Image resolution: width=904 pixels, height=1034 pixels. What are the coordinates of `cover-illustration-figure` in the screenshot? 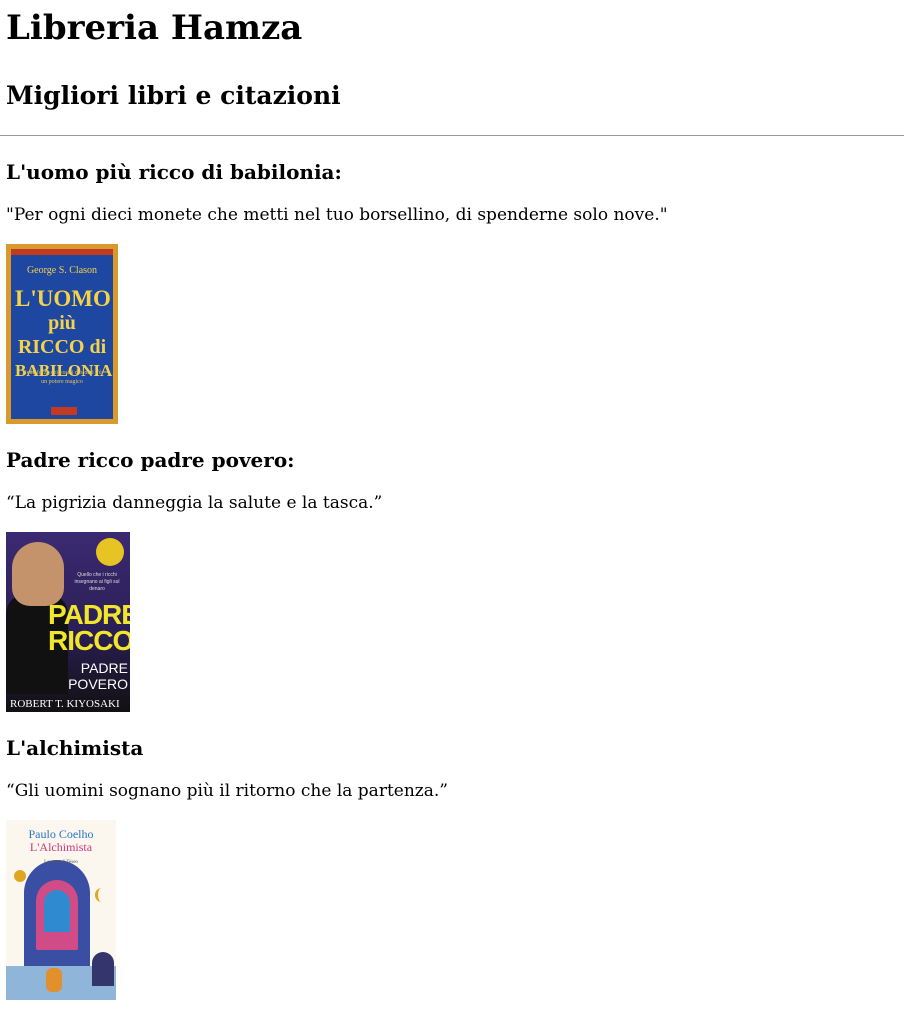 It's located at (103, 969).